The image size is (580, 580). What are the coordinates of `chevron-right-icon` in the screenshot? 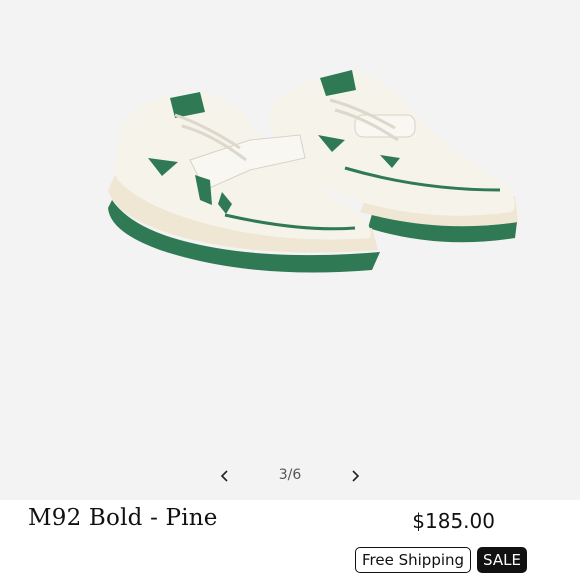 It's located at (355, 476).